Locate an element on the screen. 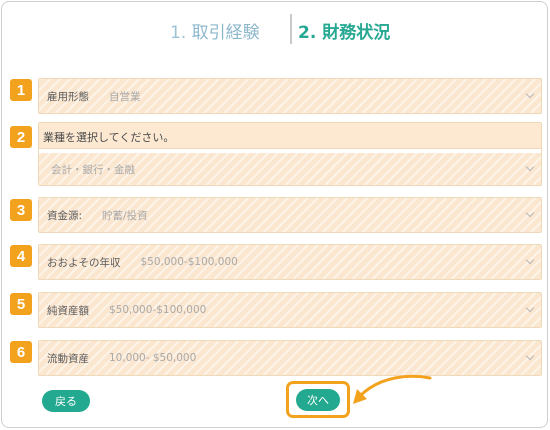 This screenshot has height=430, width=550. step-1-trading-experience: 1. 取引経験 is located at coordinates (215, 30).